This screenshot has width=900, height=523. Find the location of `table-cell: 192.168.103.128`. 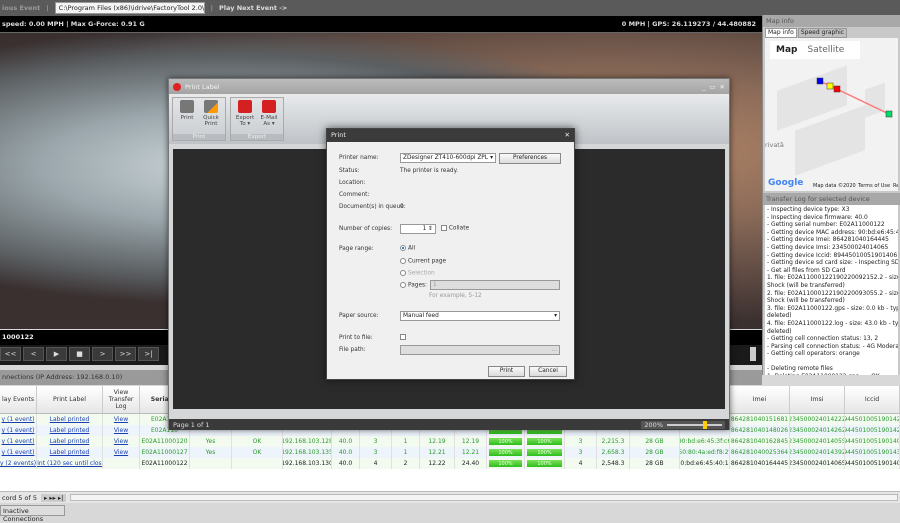

table-cell: 192.168.103.128 is located at coordinates (307, 441).